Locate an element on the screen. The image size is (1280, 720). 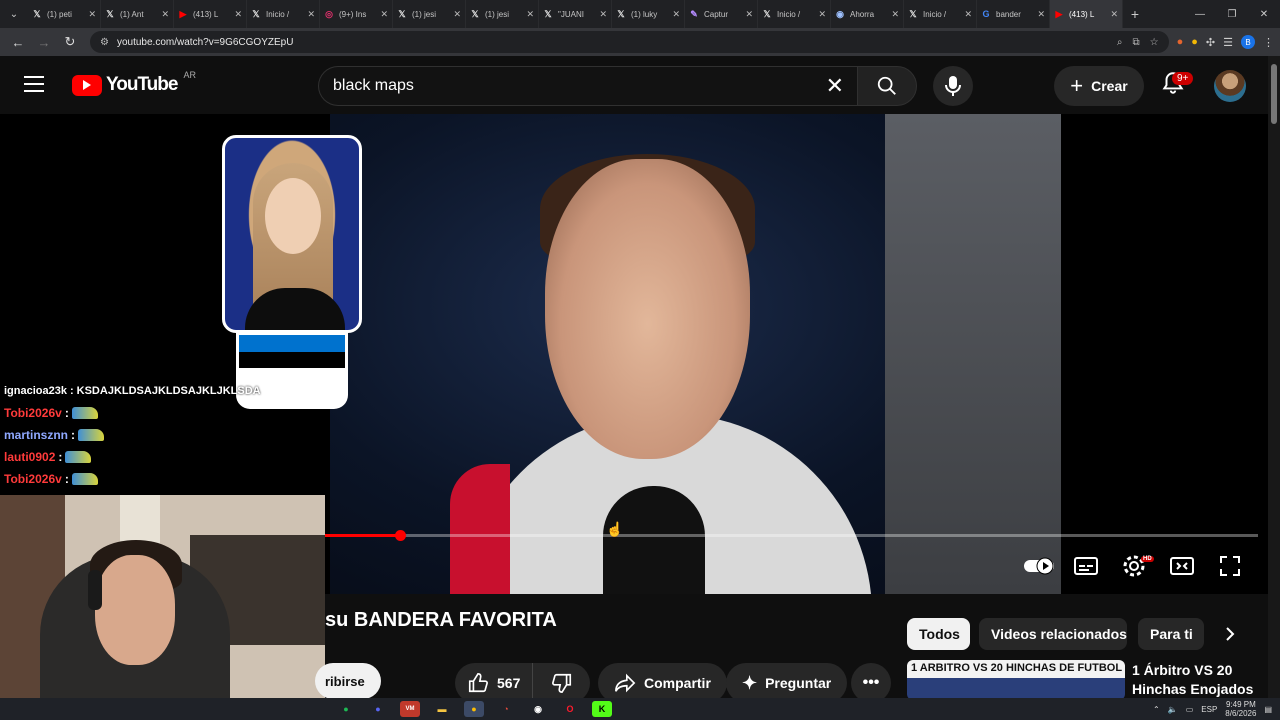
recommended-video-title: 1 Árbitro VS 20 Hinchas Enojados is located at coordinates (1197, 680).